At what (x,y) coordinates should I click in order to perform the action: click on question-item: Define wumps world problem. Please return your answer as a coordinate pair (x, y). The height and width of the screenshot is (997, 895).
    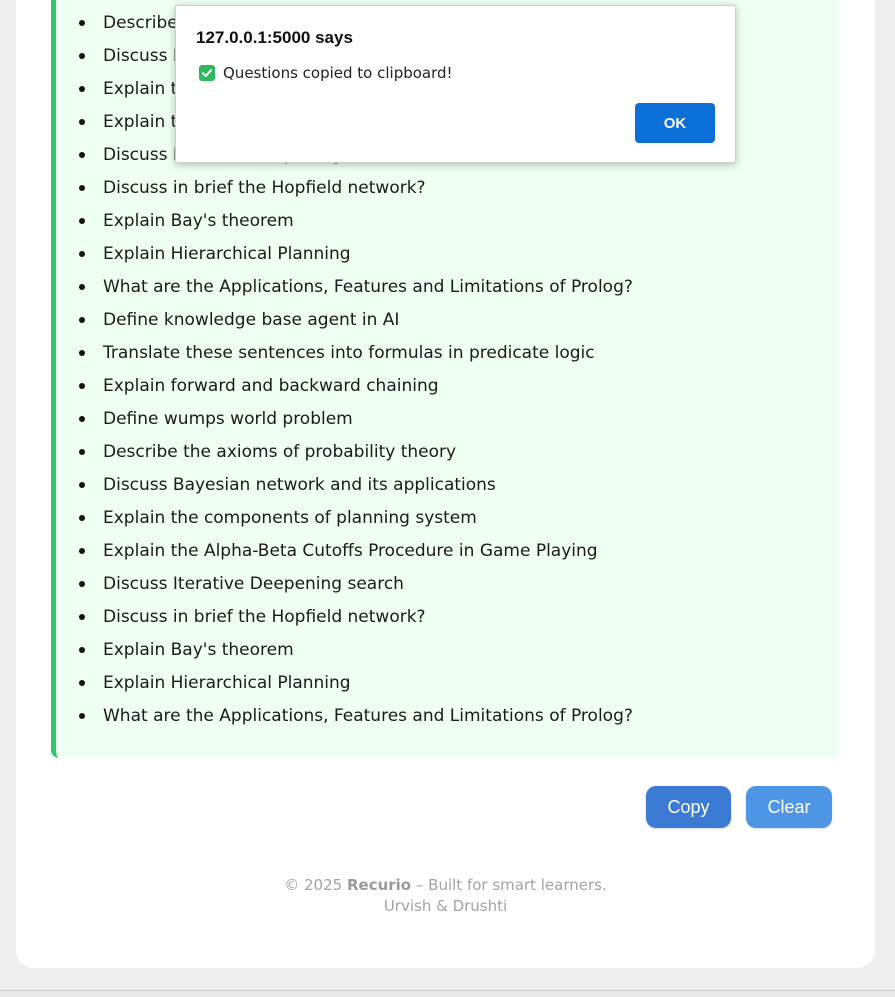
    Looking at the image, I should click on (344, 420).